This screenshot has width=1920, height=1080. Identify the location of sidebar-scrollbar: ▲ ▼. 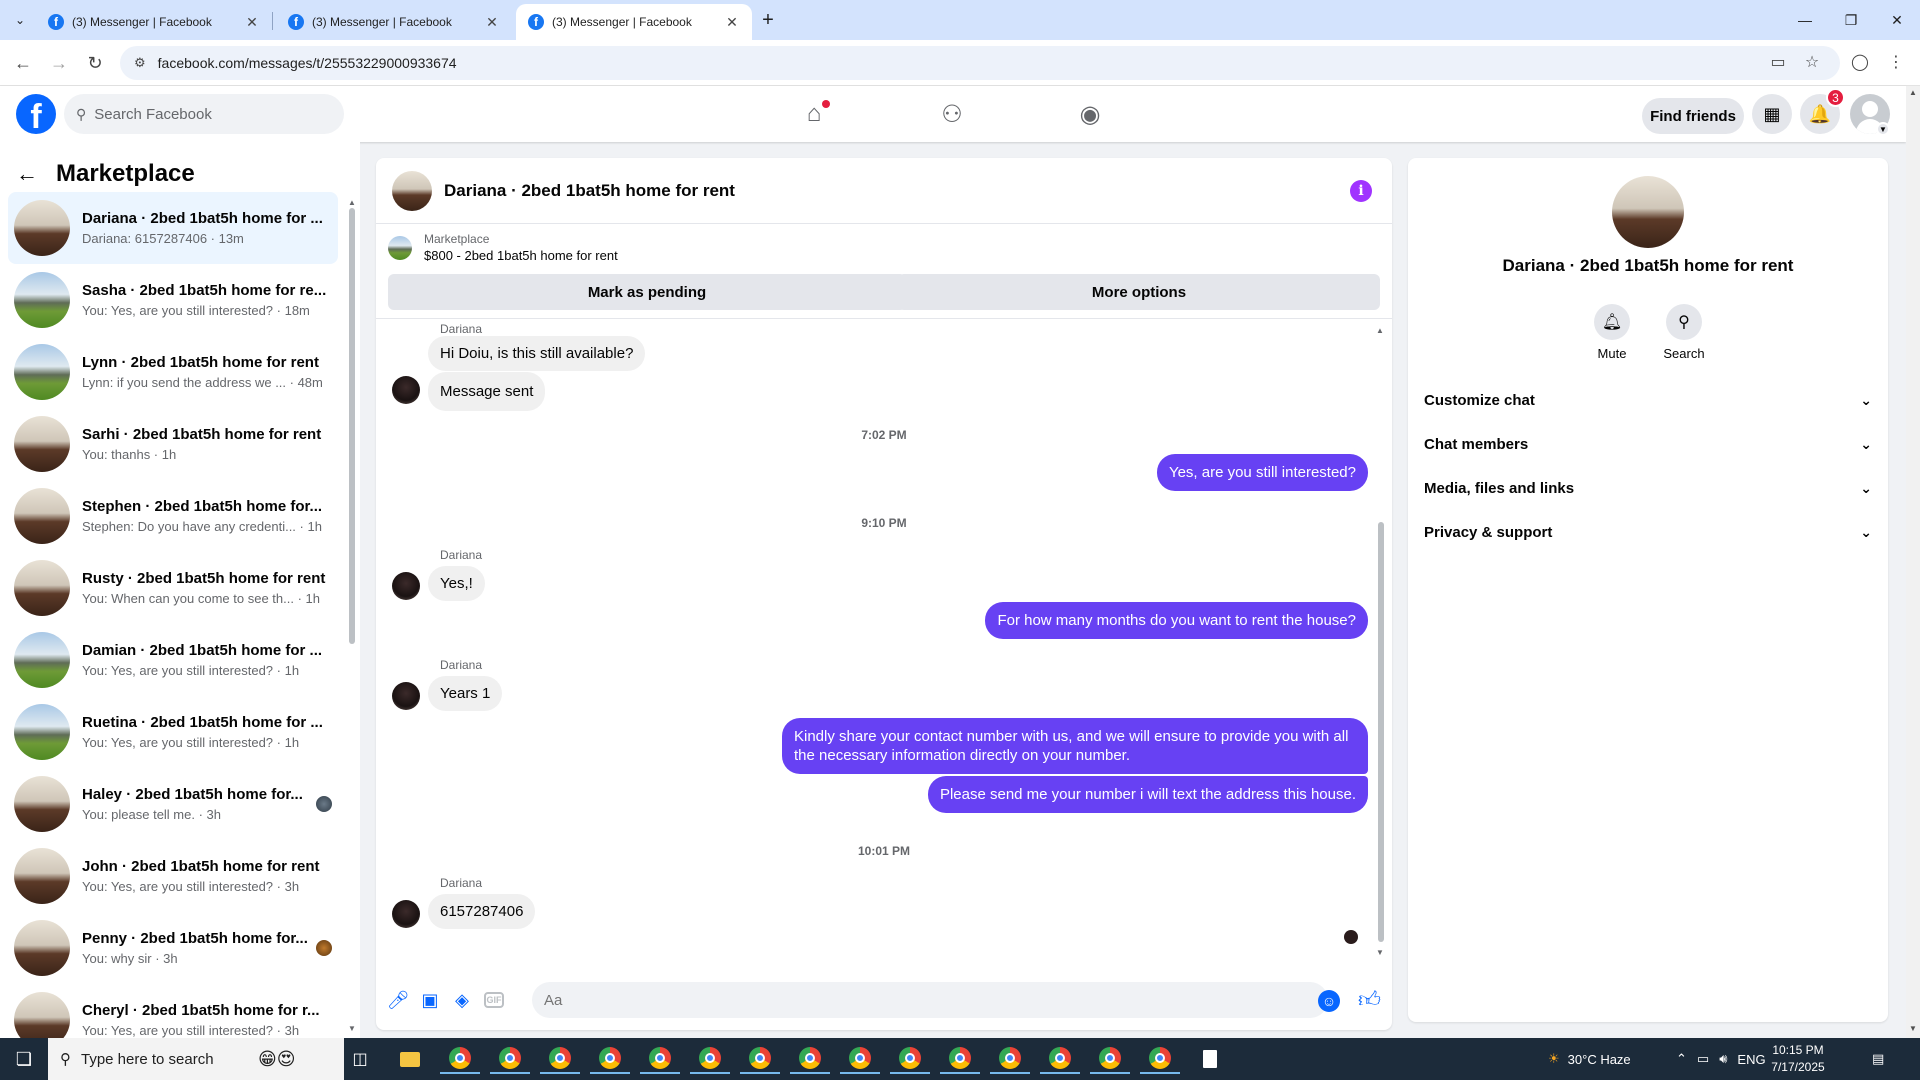
(352, 616).